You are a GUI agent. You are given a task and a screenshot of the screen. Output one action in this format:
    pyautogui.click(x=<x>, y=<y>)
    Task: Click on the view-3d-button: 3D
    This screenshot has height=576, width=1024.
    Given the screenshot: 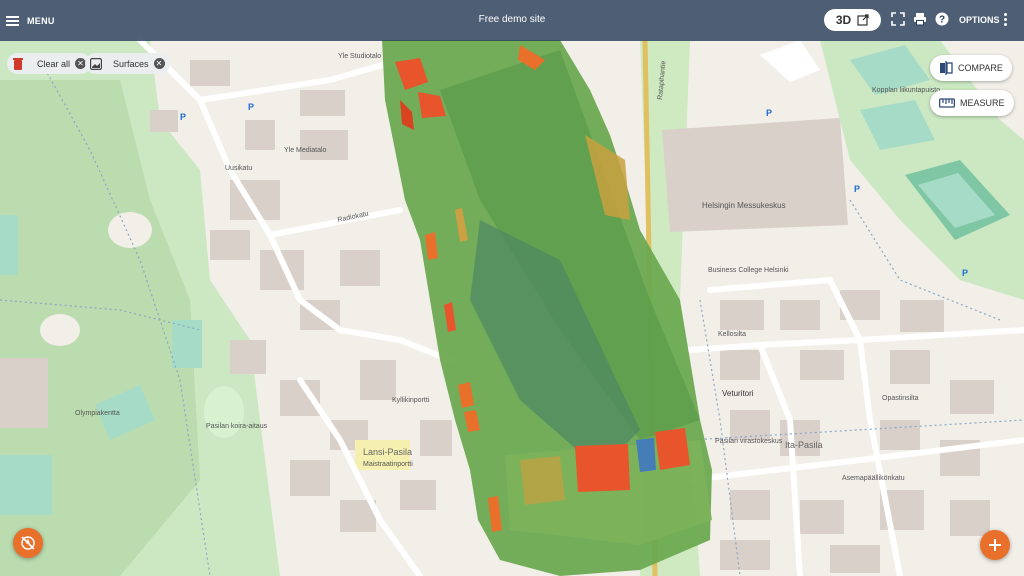 What is the action you would take?
    pyautogui.click(x=852, y=20)
    